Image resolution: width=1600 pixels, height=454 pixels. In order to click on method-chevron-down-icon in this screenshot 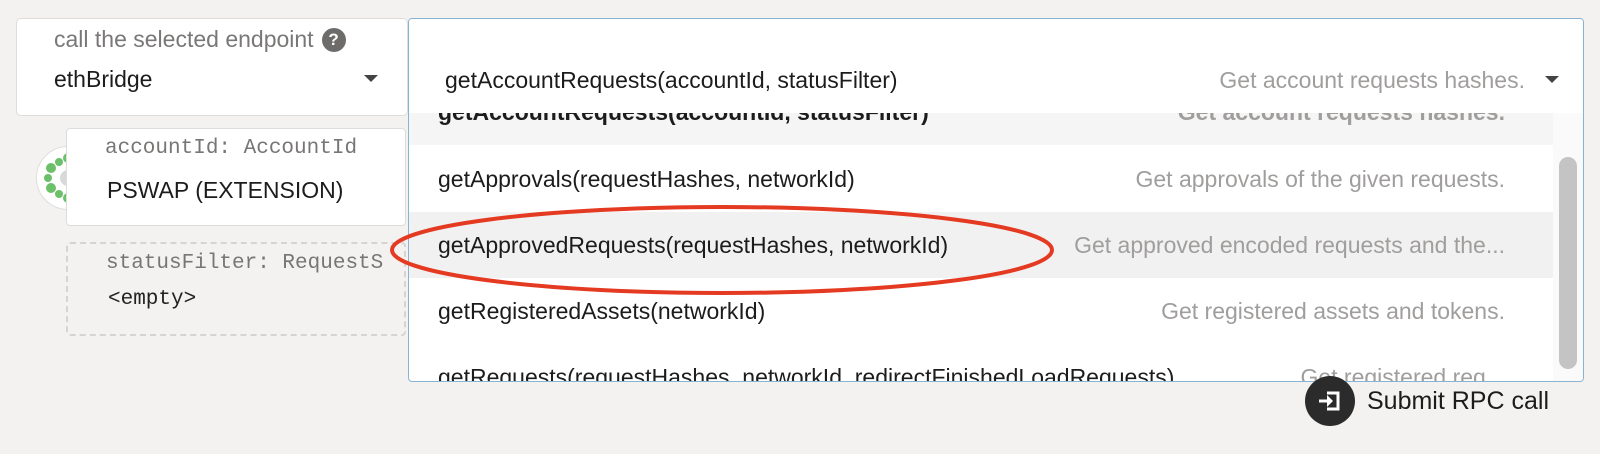, I will do `click(1552, 79)`.